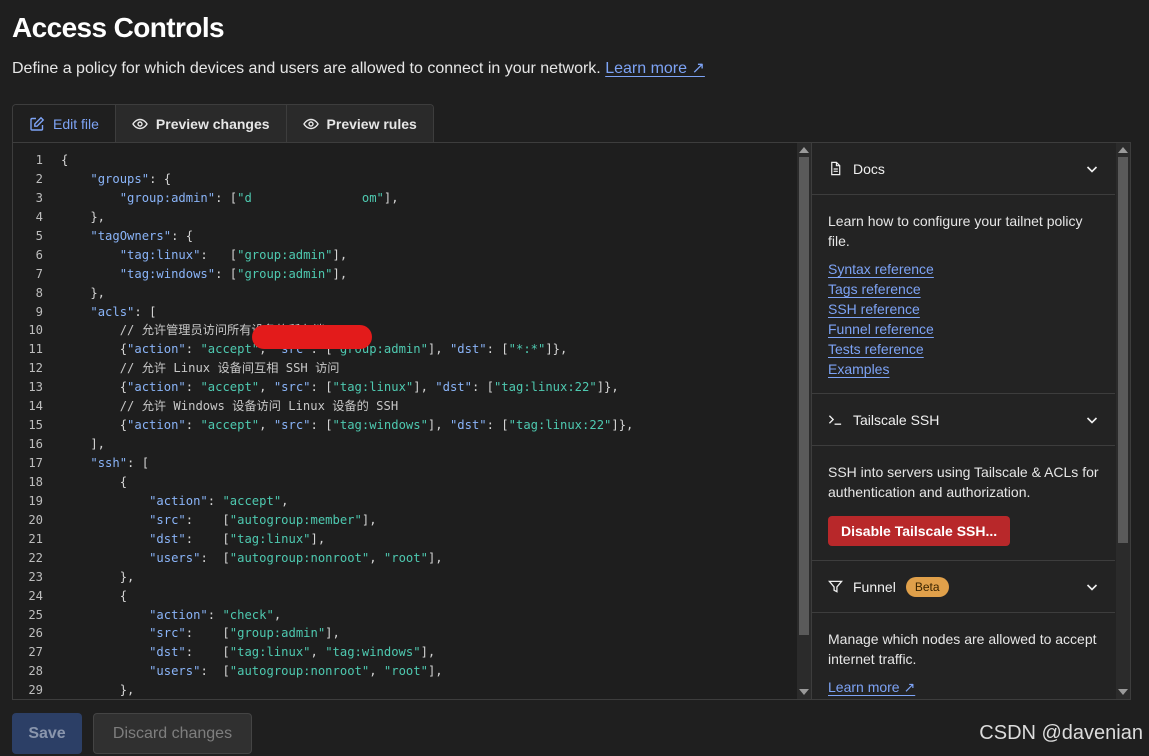 Image resolution: width=1149 pixels, height=756 pixels. I want to click on ssh-reference-link: SSH reference, so click(874, 309).